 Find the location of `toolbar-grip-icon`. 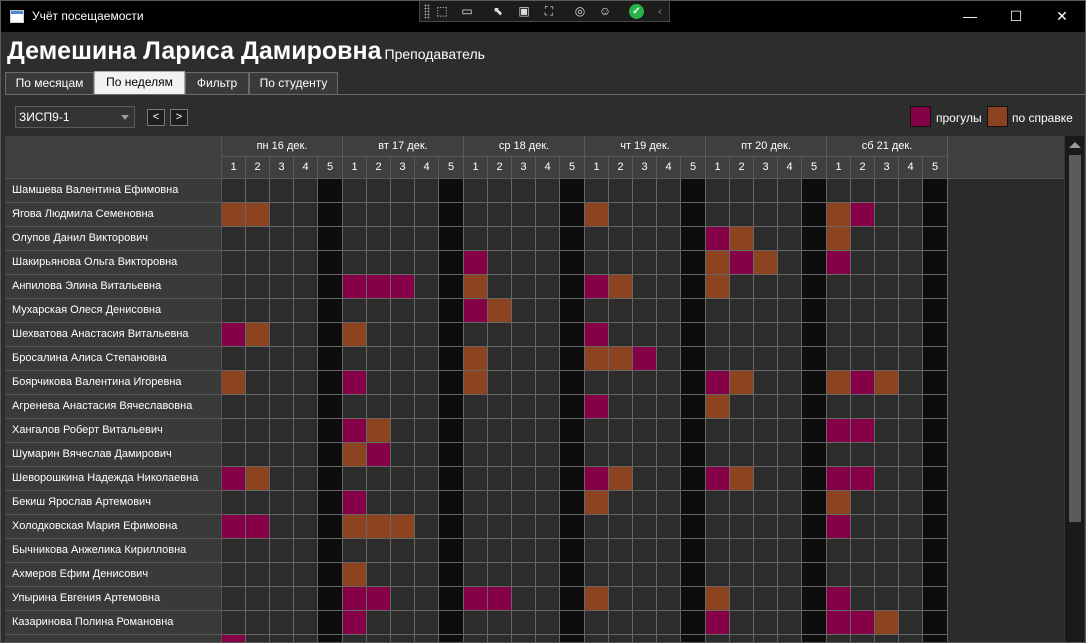

toolbar-grip-icon is located at coordinates (427, 11).